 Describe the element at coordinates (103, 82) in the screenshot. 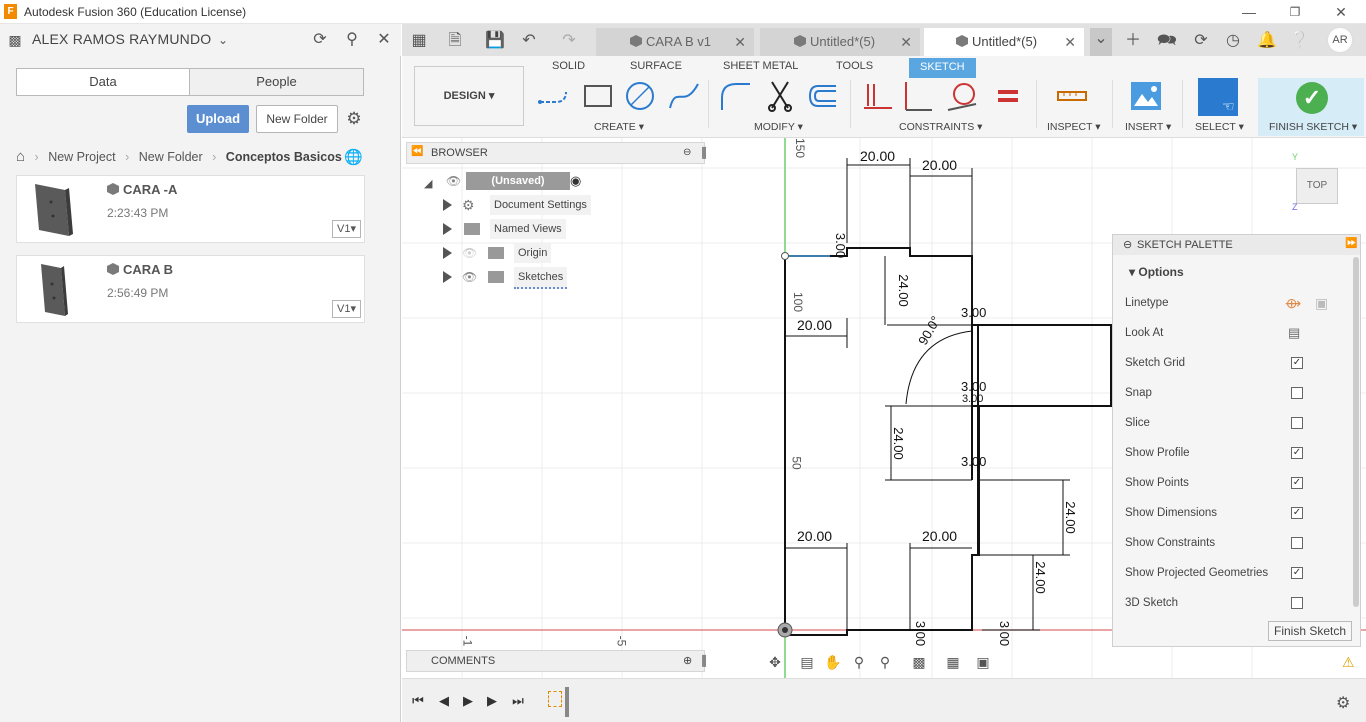

I see `tab-data: Data` at that location.